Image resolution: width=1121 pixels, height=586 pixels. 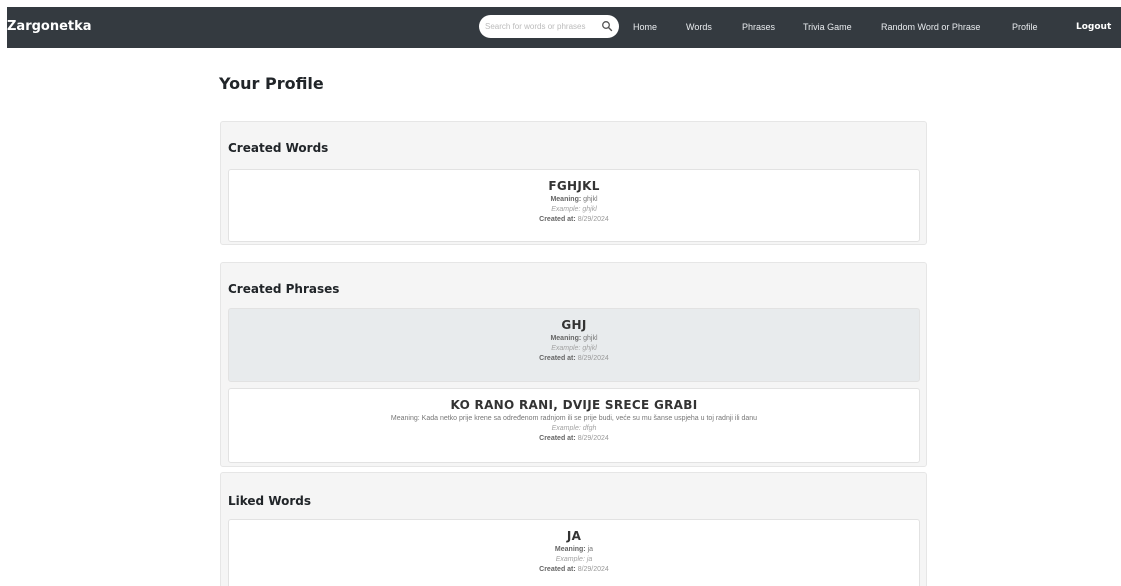 What do you see at coordinates (284, 289) in the screenshot?
I see `section-title: Created Phrases` at bounding box center [284, 289].